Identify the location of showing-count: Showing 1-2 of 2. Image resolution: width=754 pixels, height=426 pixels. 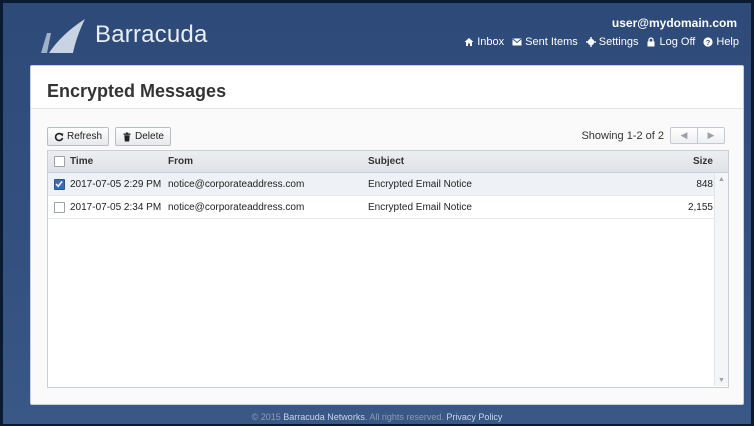
(622, 135).